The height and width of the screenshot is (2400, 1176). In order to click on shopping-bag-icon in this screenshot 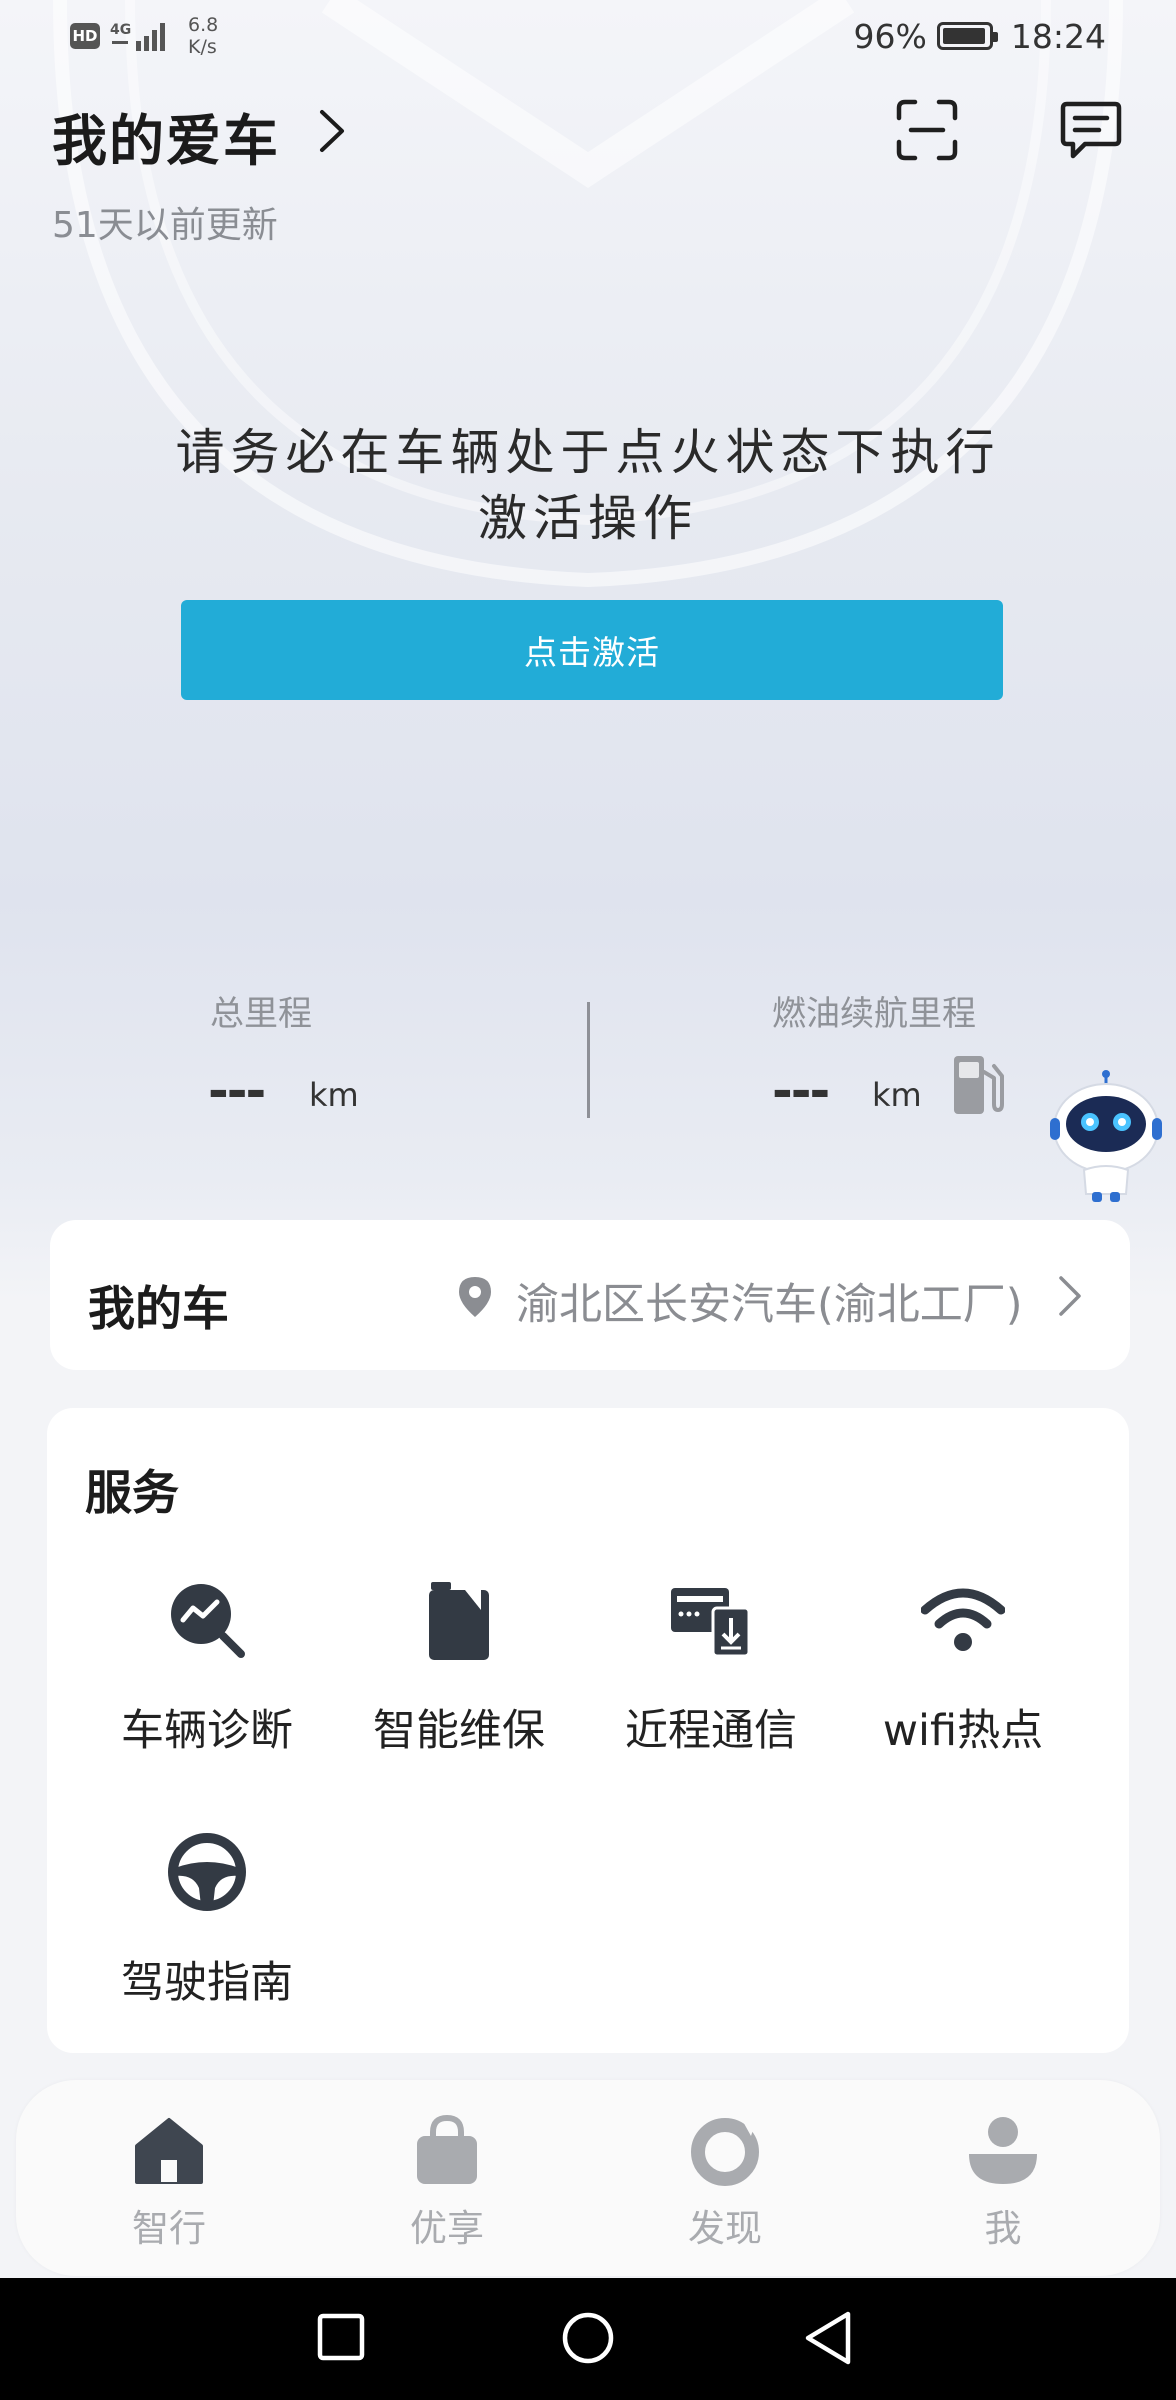, I will do `click(447, 2149)`.